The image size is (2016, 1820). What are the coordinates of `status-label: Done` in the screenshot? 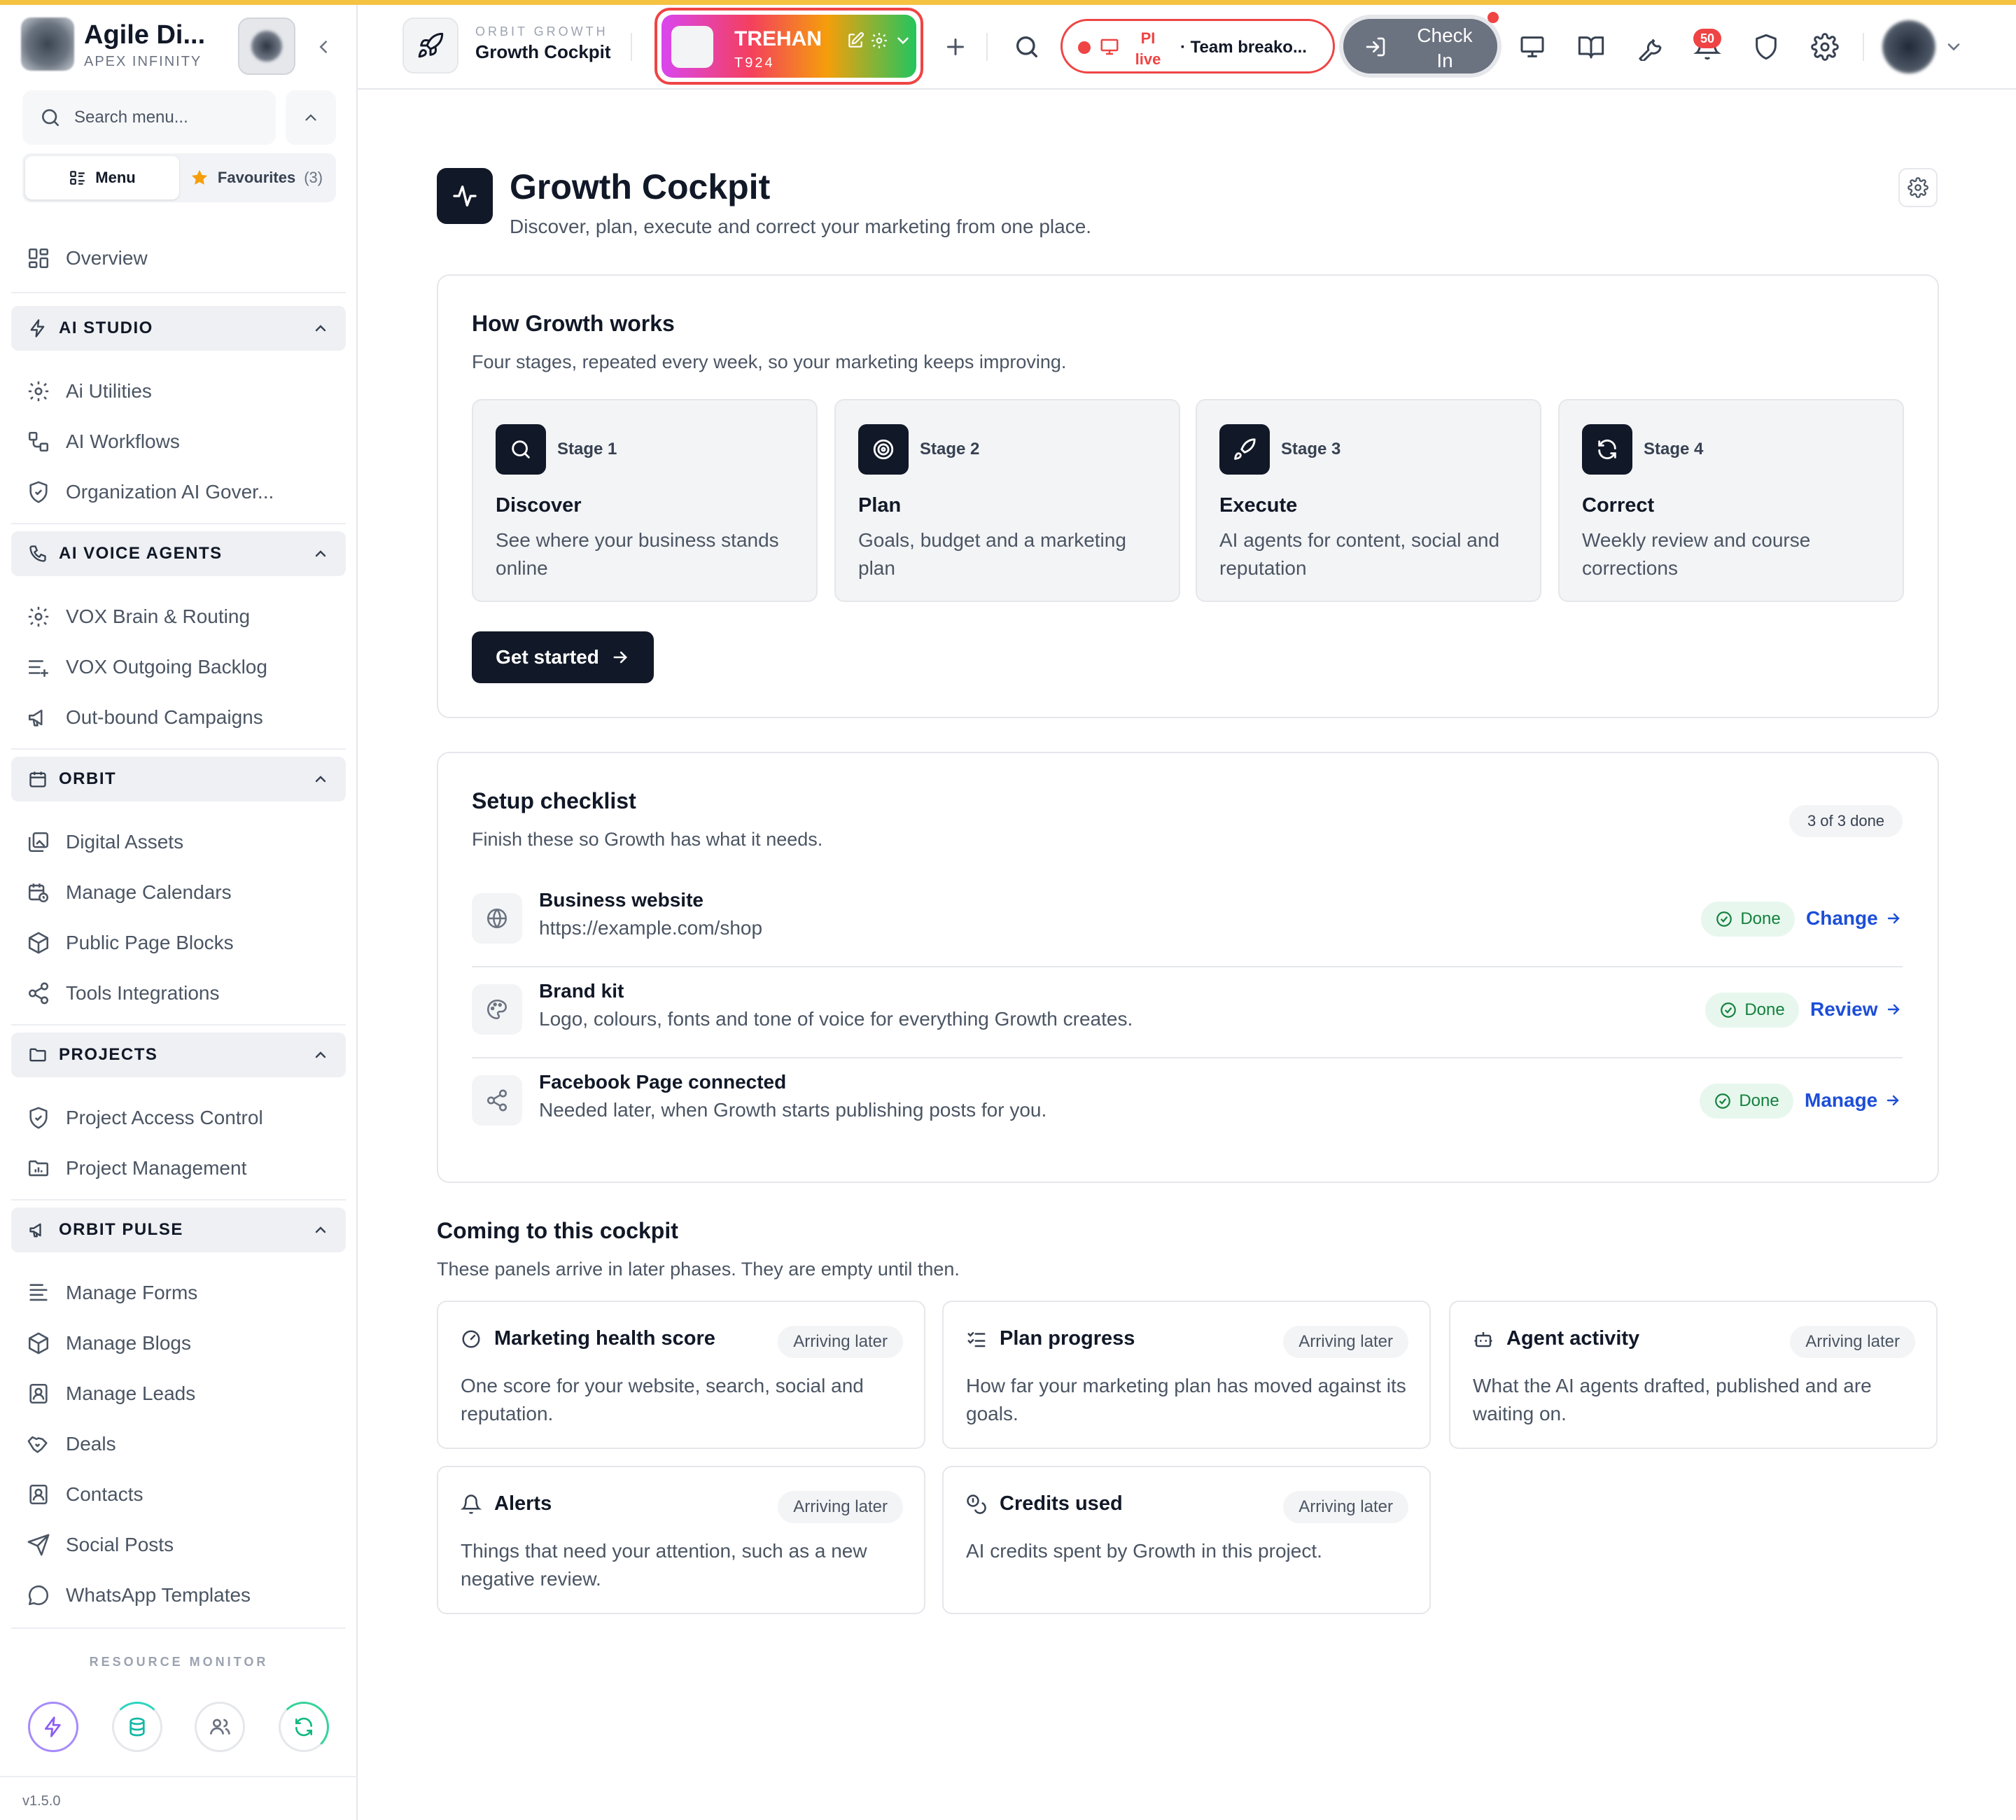 It's located at (1764, 1009).